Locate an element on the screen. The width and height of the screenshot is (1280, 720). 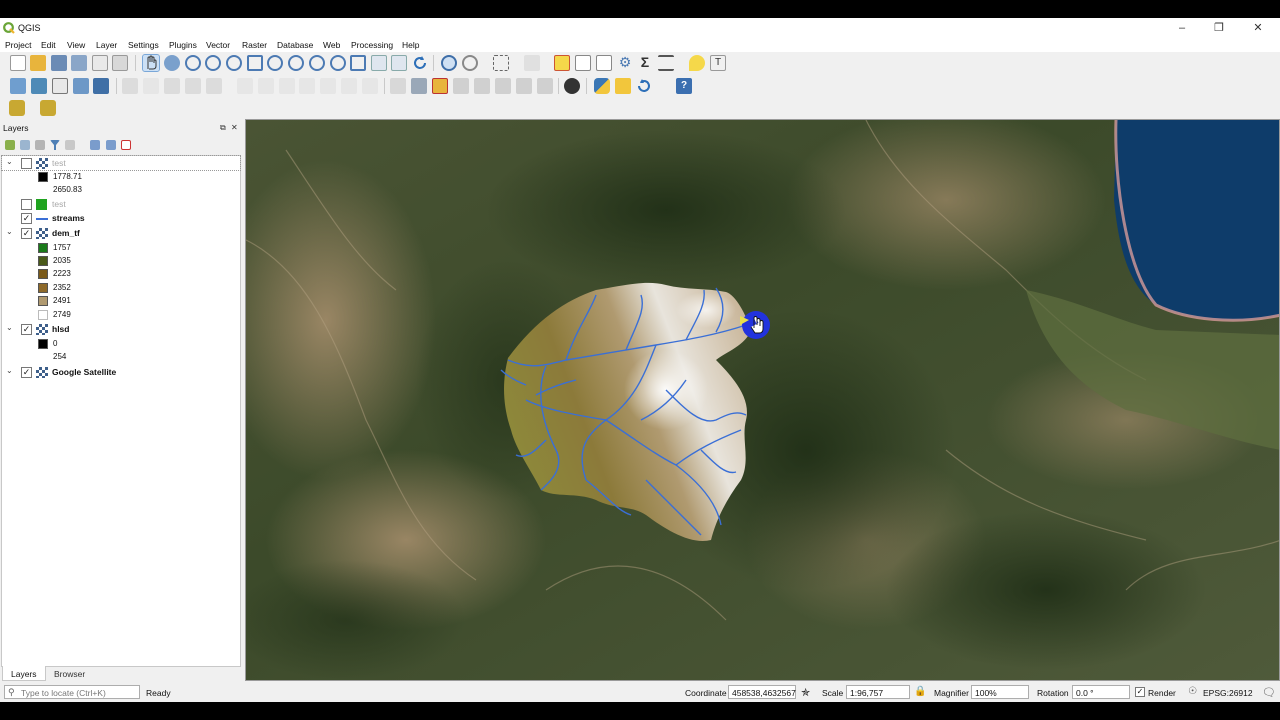
change-label-icon is located at coordinates (524, 86).